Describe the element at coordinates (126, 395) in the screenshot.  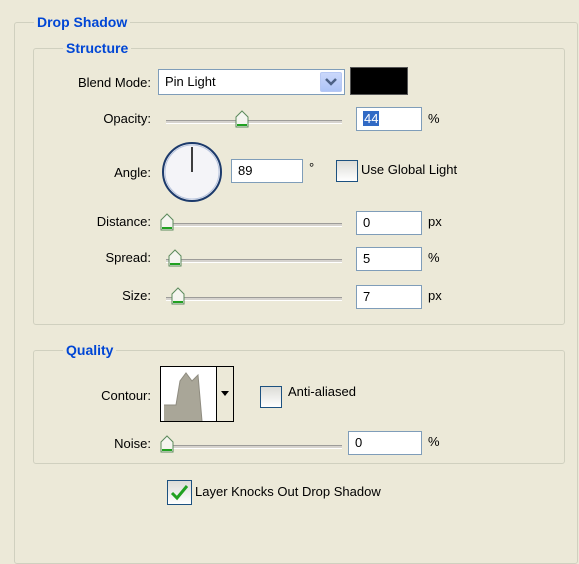
I see `contour-label: Contour:` at that location.